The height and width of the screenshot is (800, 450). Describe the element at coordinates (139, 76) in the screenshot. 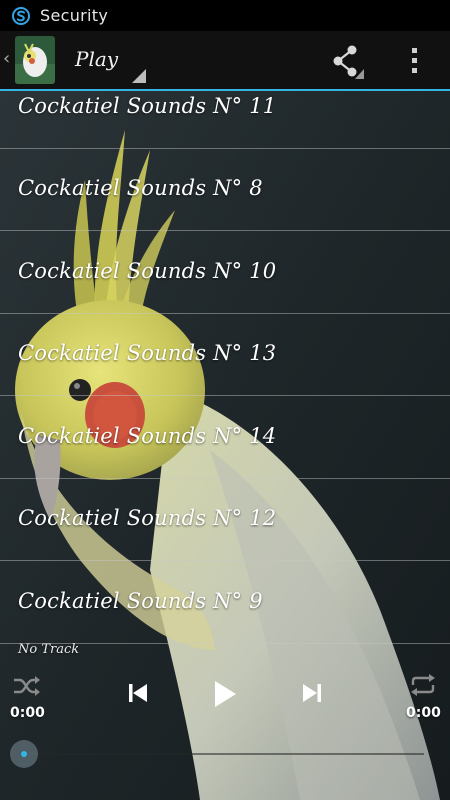

I see `spinner-indicator-icon` at that location.